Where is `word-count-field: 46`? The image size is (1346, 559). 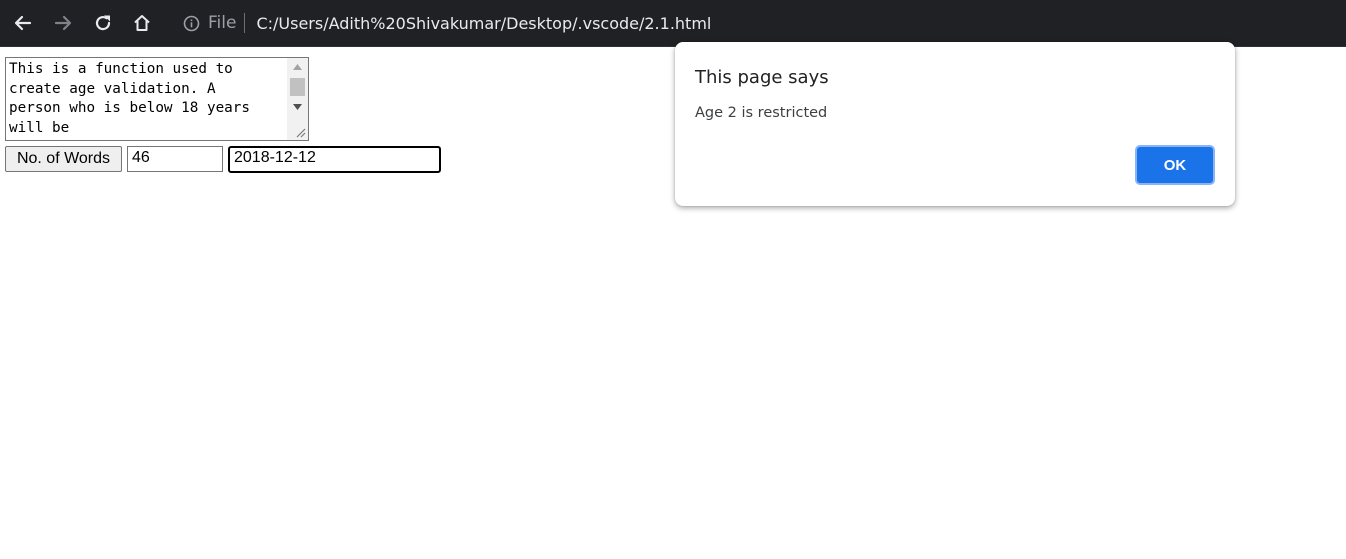
word-count-field: 46 is located at coordinates (175, 159).